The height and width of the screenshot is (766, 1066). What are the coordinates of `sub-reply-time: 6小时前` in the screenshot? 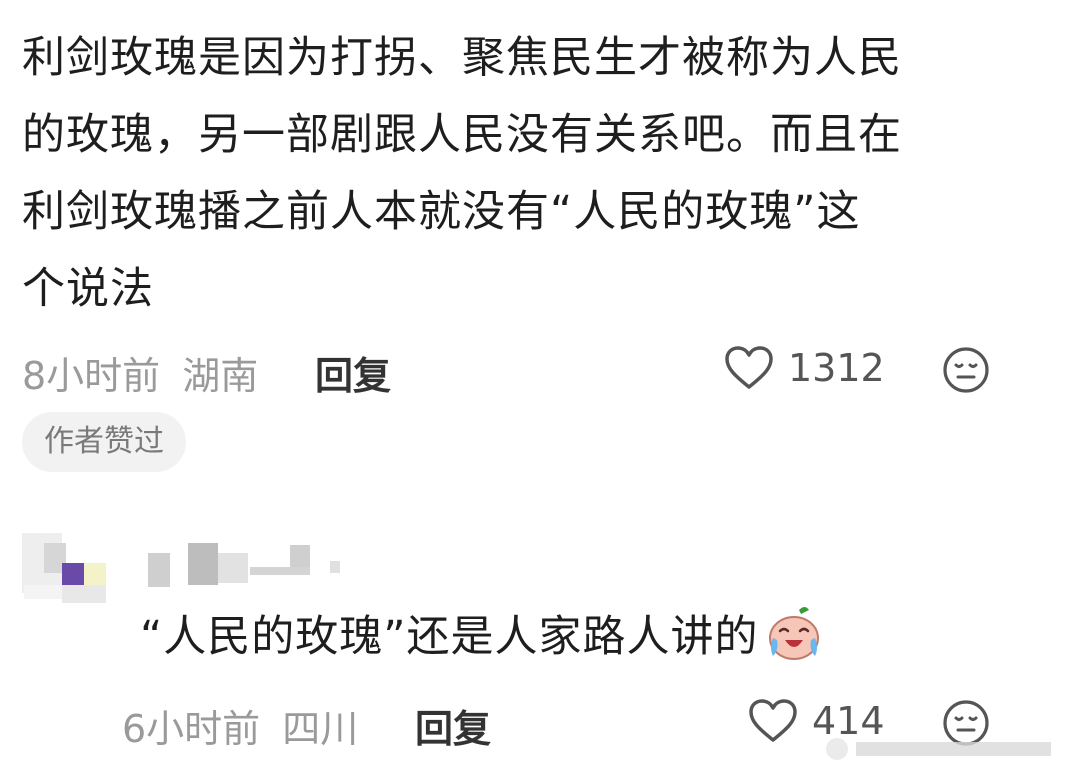 It's located at (191, 729).